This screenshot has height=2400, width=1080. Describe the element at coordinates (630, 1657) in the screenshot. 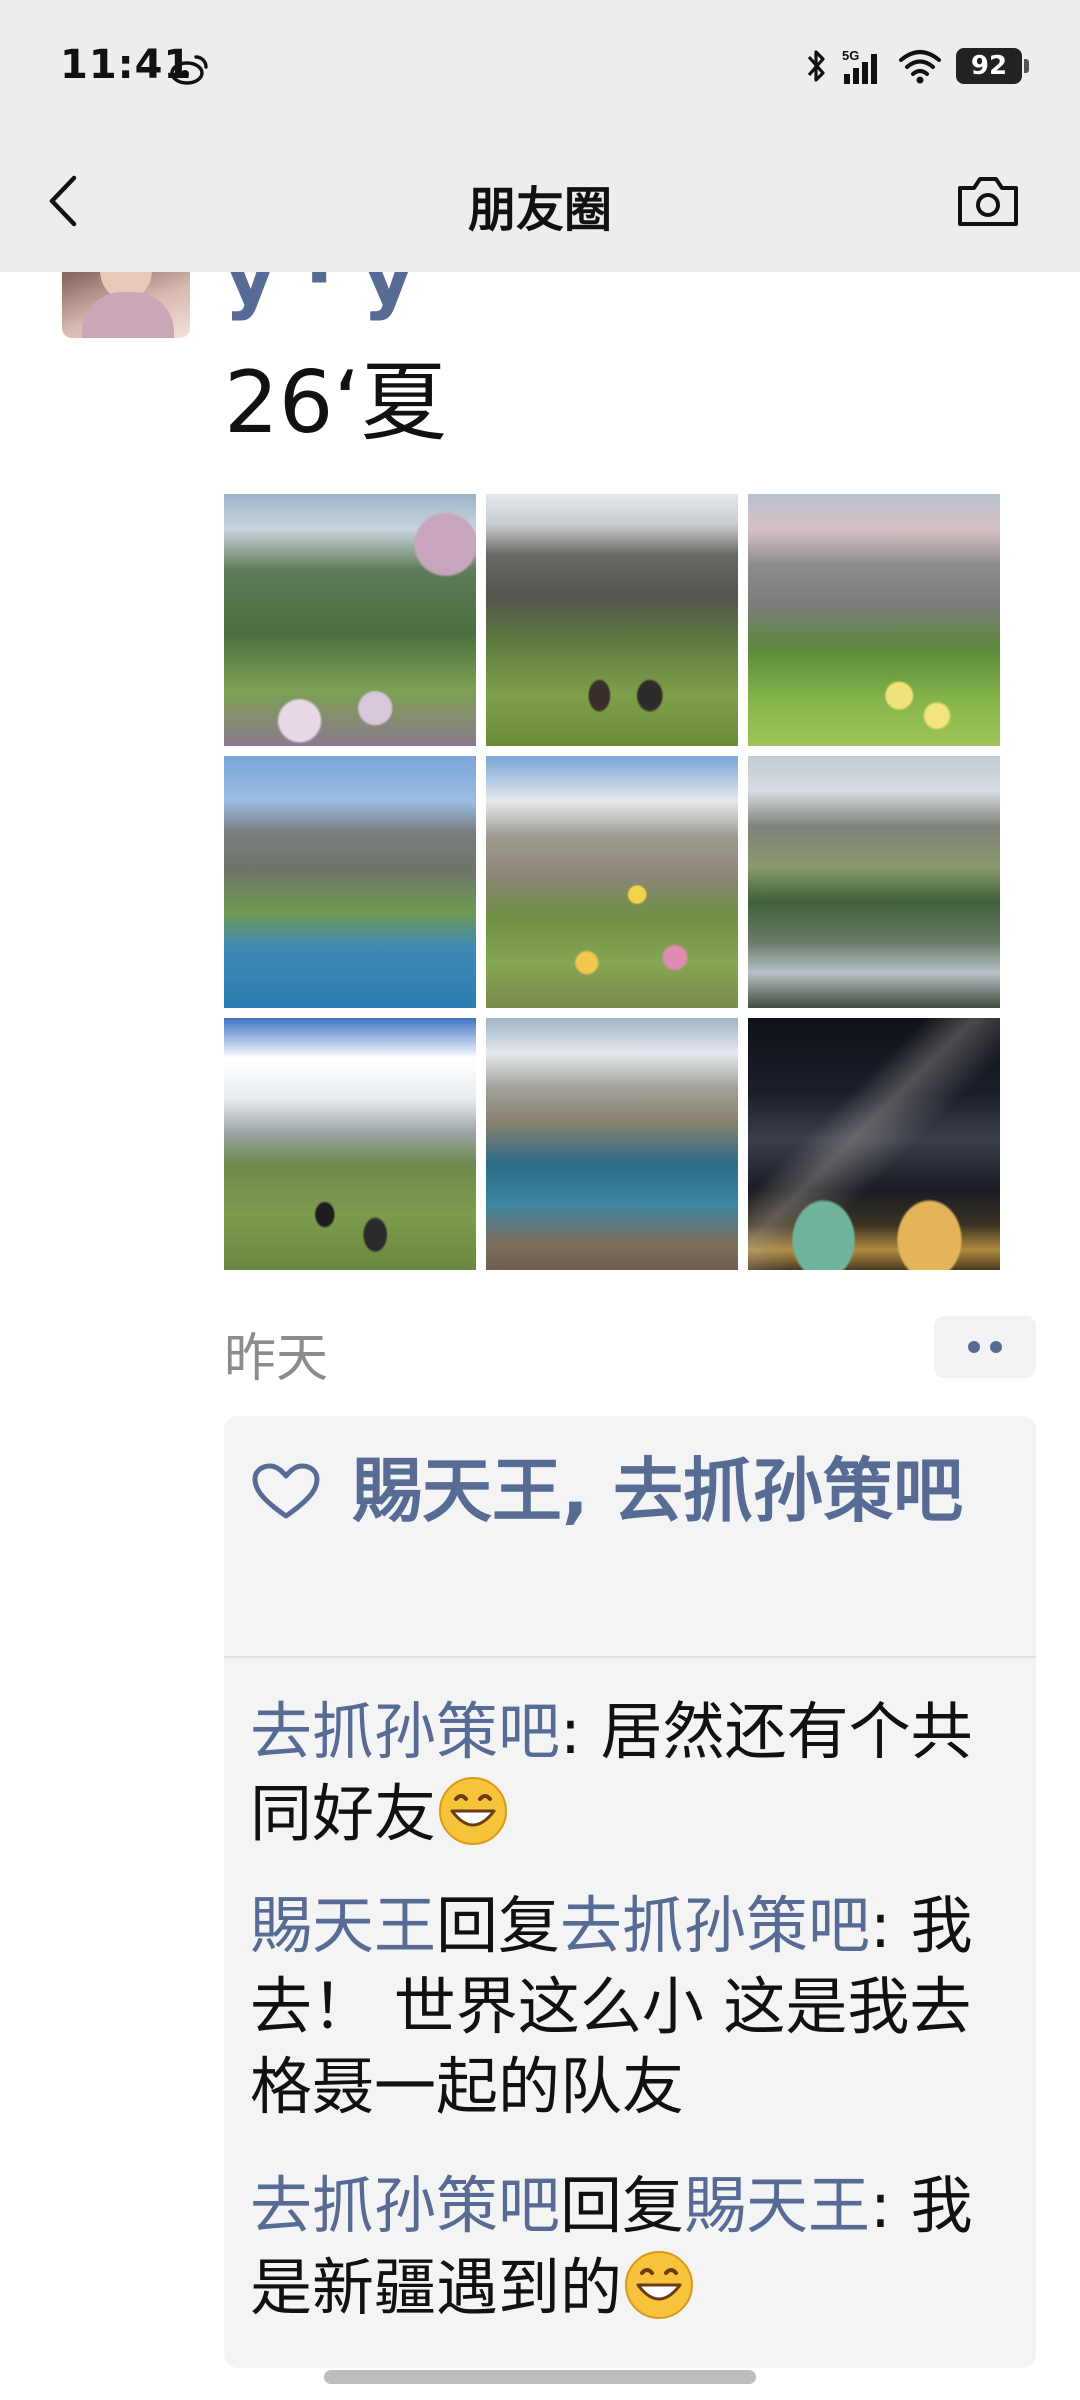

I see `divider` at that location.